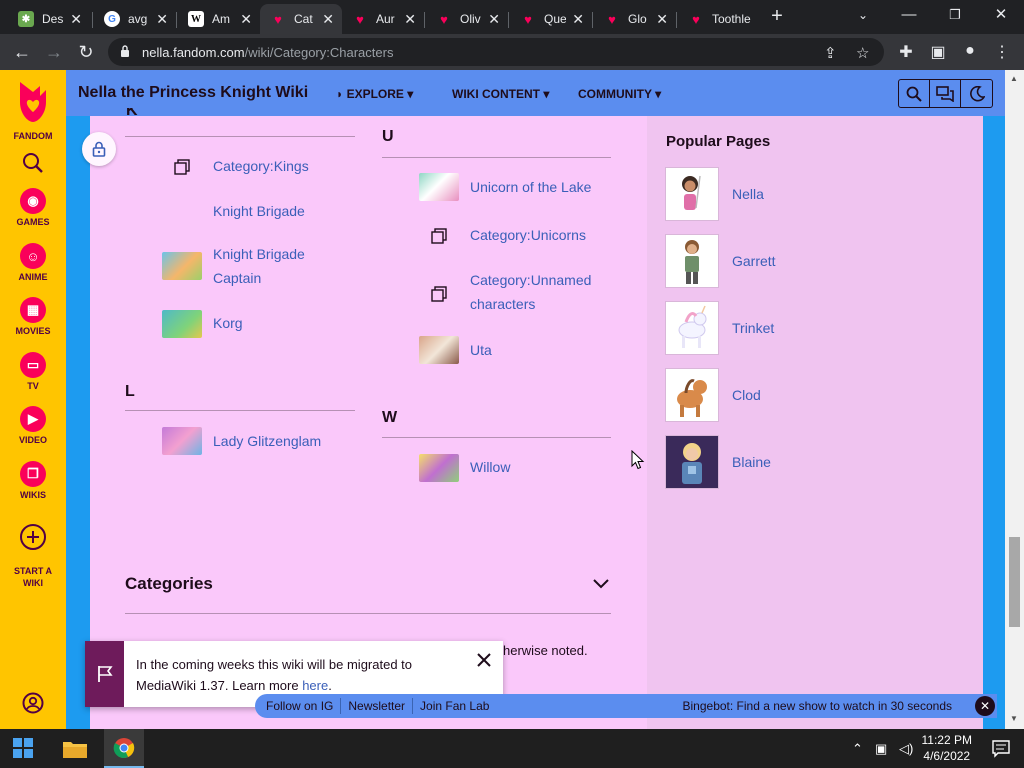 The height and width of the screenshot is (768, 1024). What do you see at coordinates (906, 52) in the screenshot?
I see `extensions-icon: ✚` at bounding box center [906, 52].